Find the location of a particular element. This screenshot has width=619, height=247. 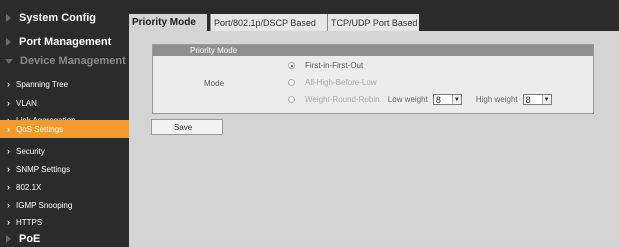

radio-all-high-before-low is located at coordinates (291, 82).